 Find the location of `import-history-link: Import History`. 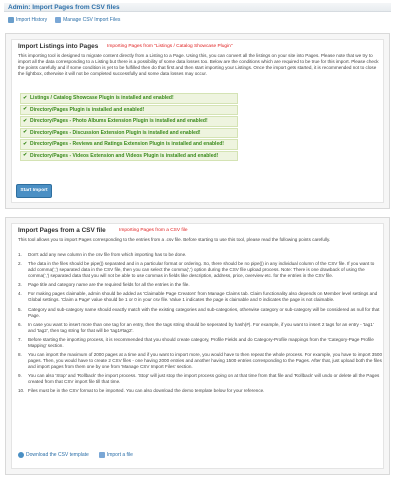

import-history-link: Import History is located at coordinates (27, 20).